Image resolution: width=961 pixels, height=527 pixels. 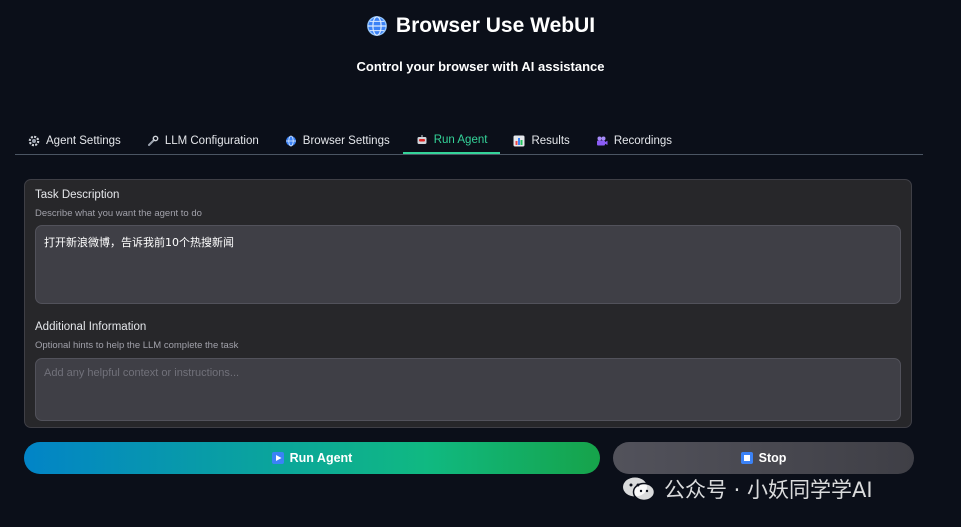 I want to click on page-title: Browser Use WebUI, so click(x=480, y=26).